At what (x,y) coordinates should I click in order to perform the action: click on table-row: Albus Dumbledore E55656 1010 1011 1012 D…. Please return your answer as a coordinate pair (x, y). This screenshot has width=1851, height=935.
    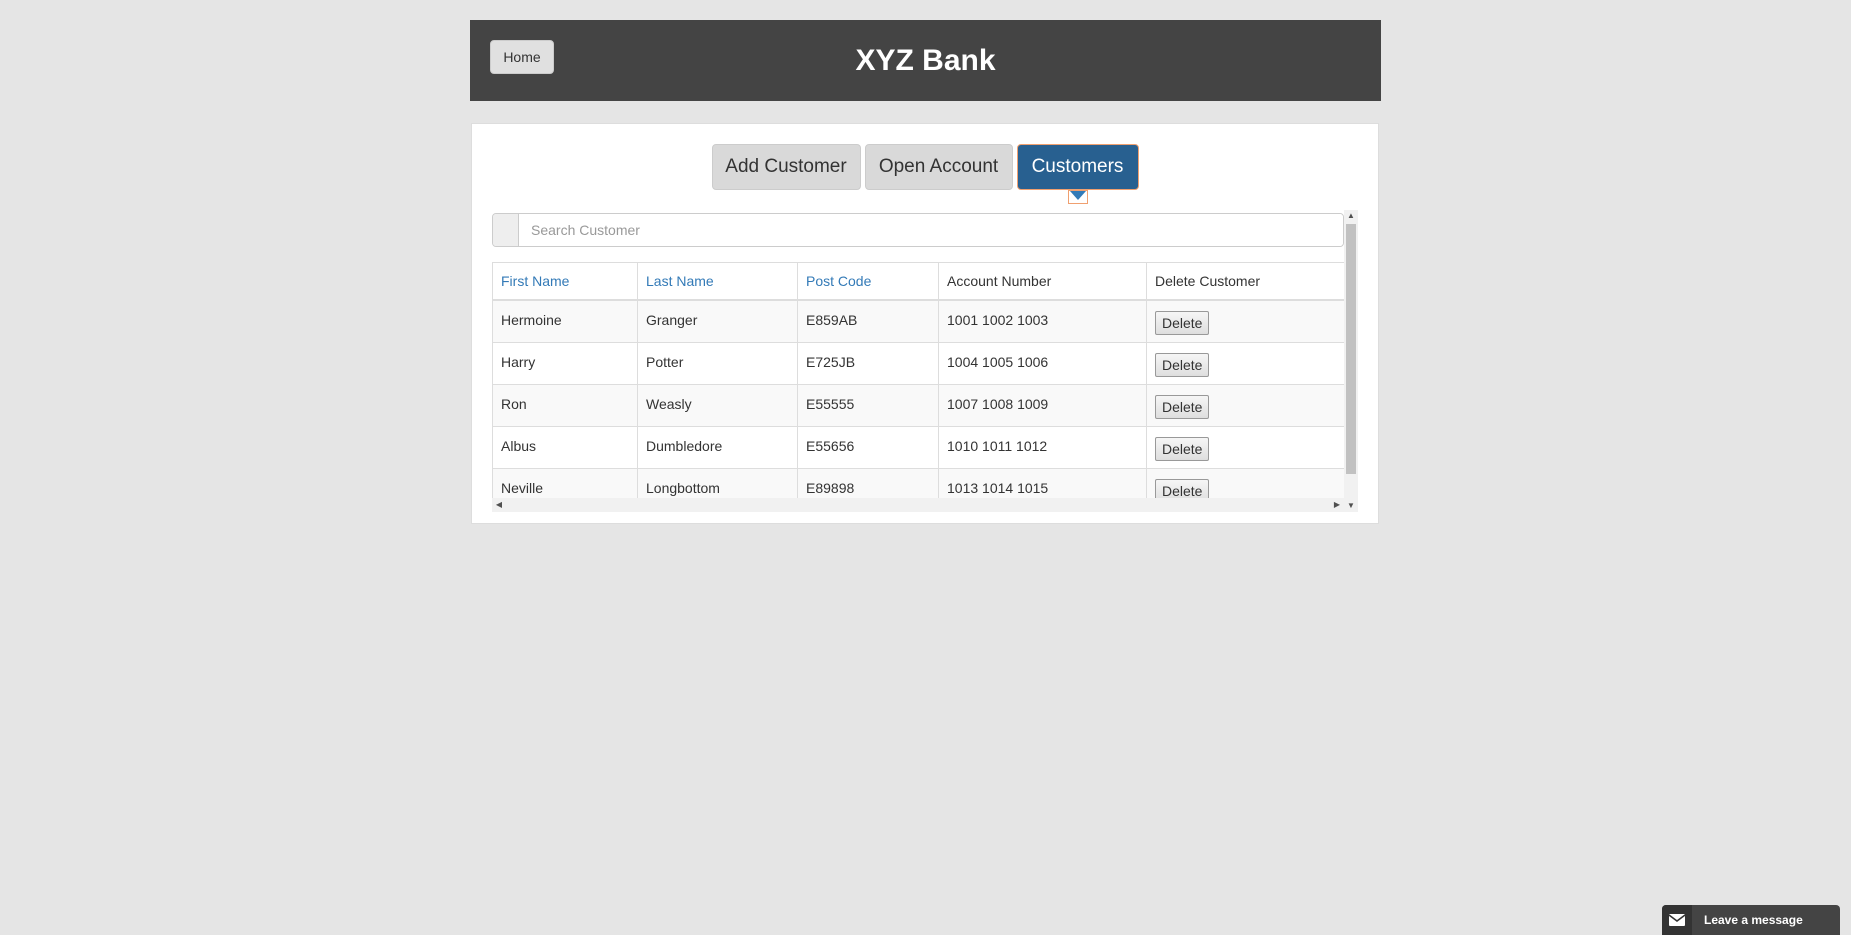
    Looking at the image, I should click on (918, 447).